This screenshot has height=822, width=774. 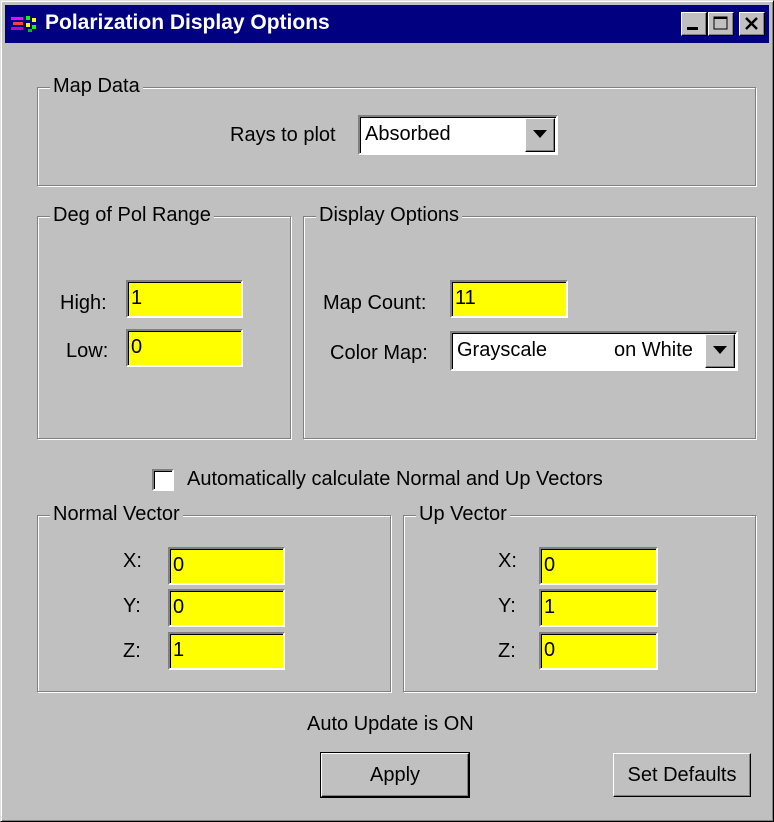 I want to click on normal-y-input: 0, so click(x=226, y=608).